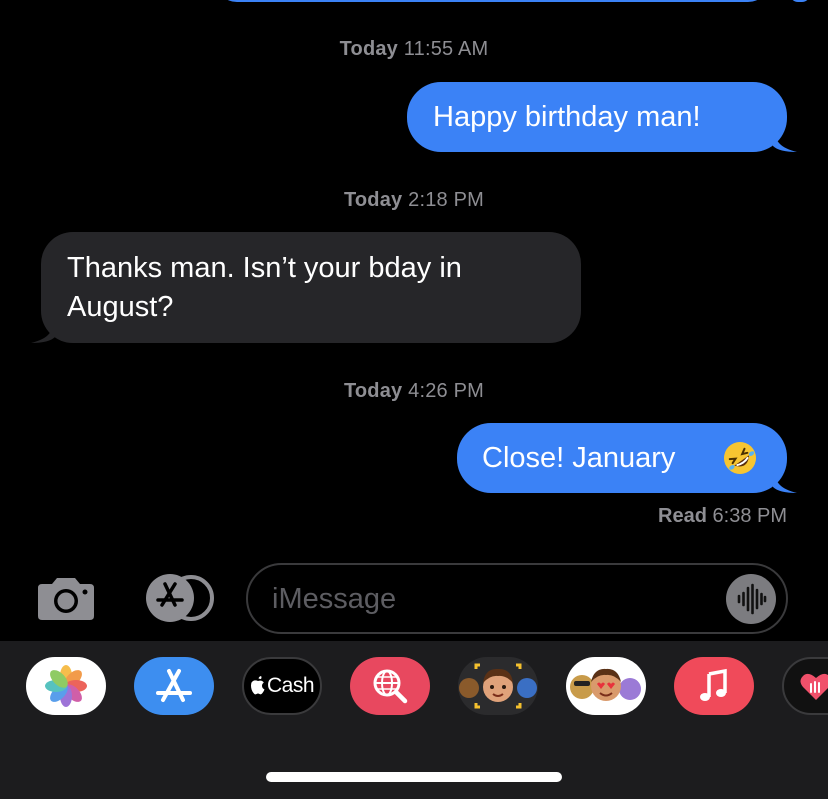  I want to click on app-photos, so click(66, 686).